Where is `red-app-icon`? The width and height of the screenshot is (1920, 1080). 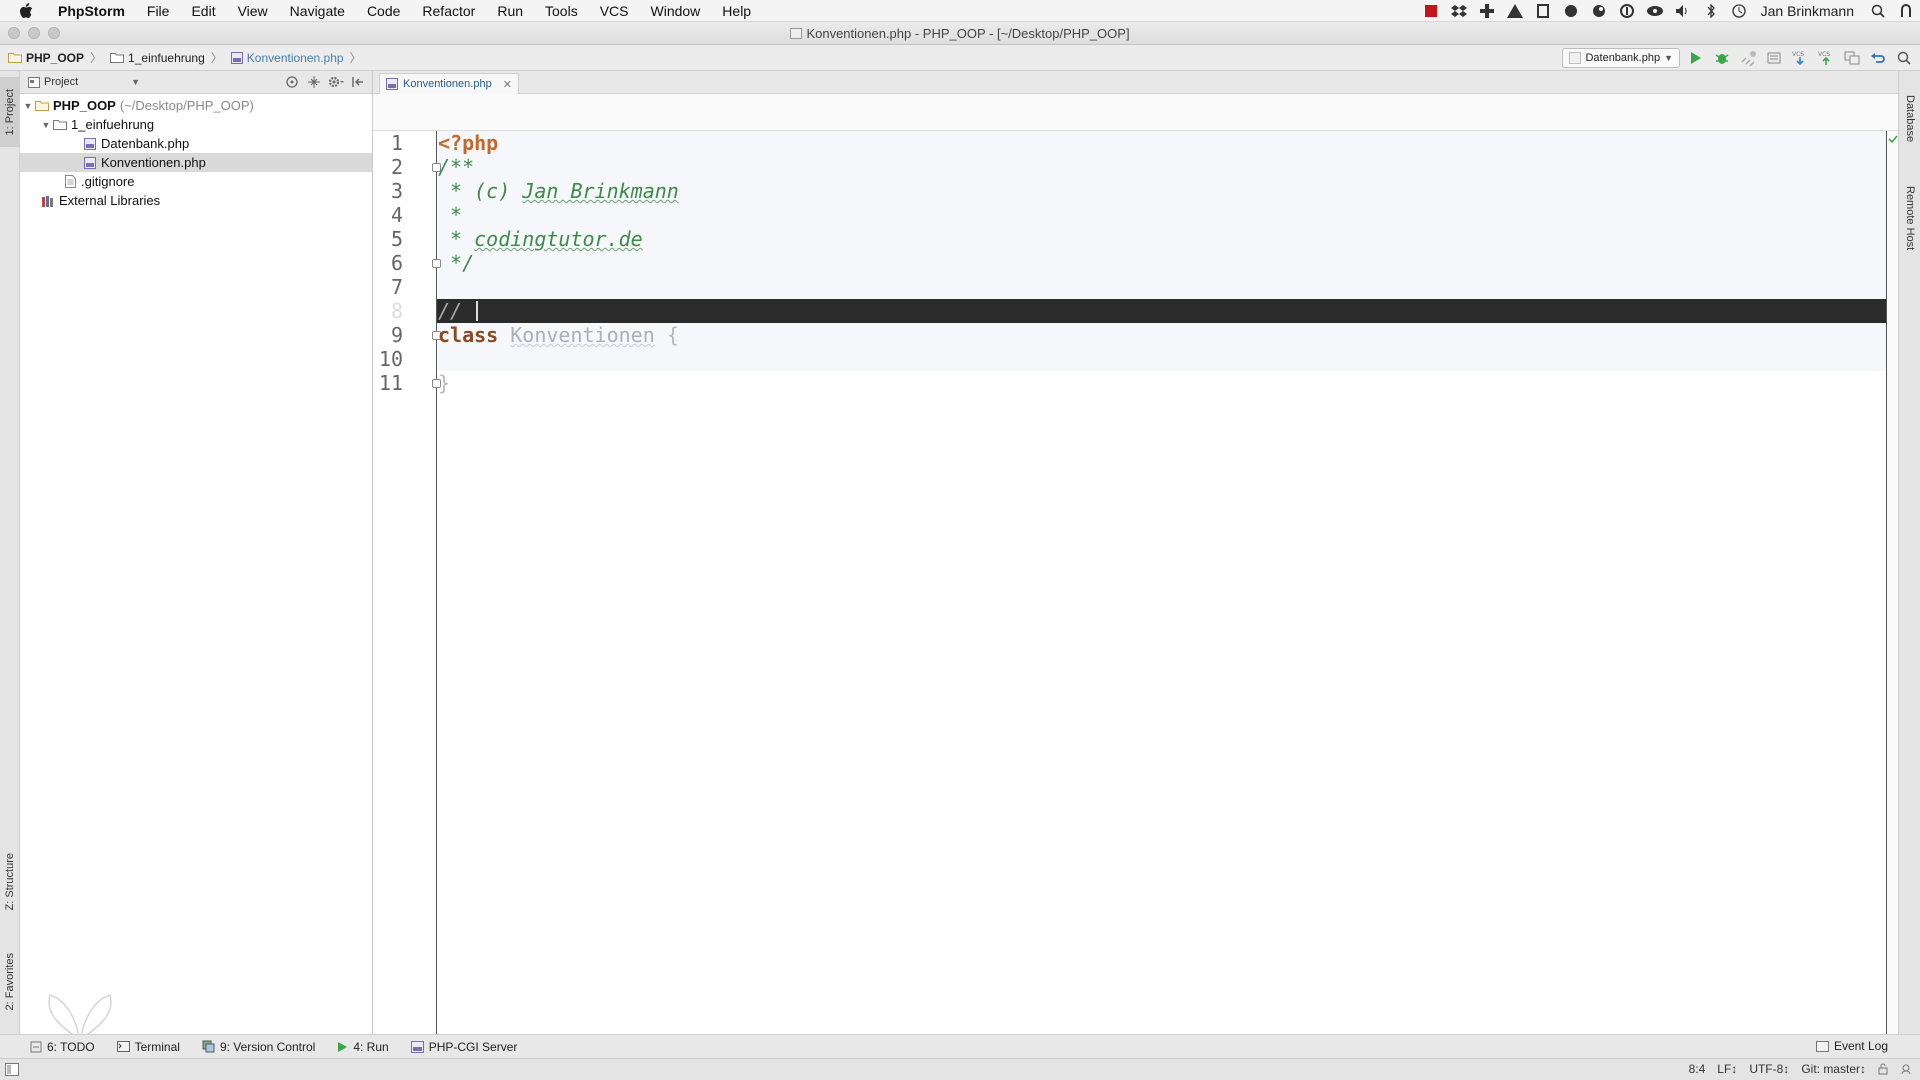
red-app-icon is located at coordinates (1431, 11).